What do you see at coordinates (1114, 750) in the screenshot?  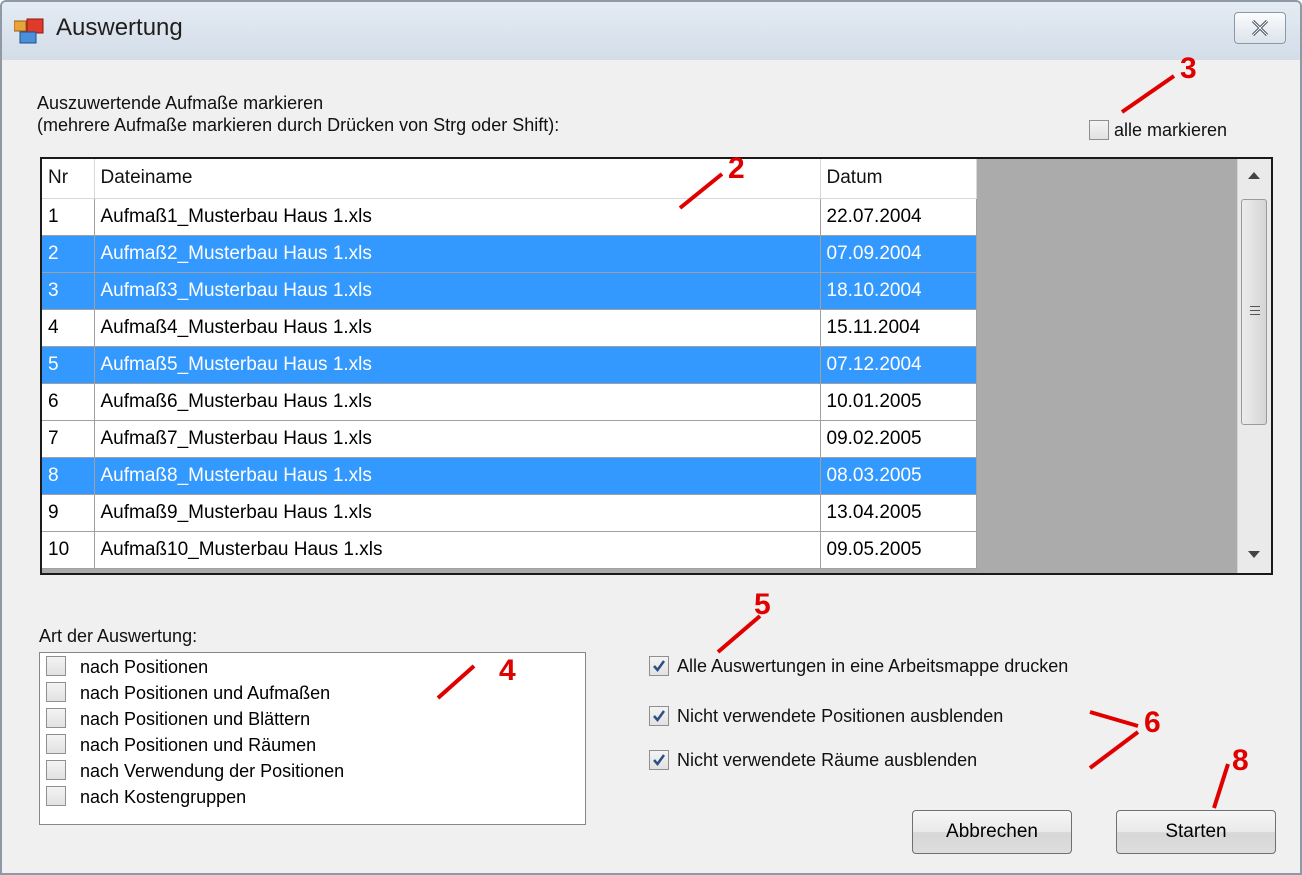 I see `annotation-line-6b` at bounding box center [1114, 750].